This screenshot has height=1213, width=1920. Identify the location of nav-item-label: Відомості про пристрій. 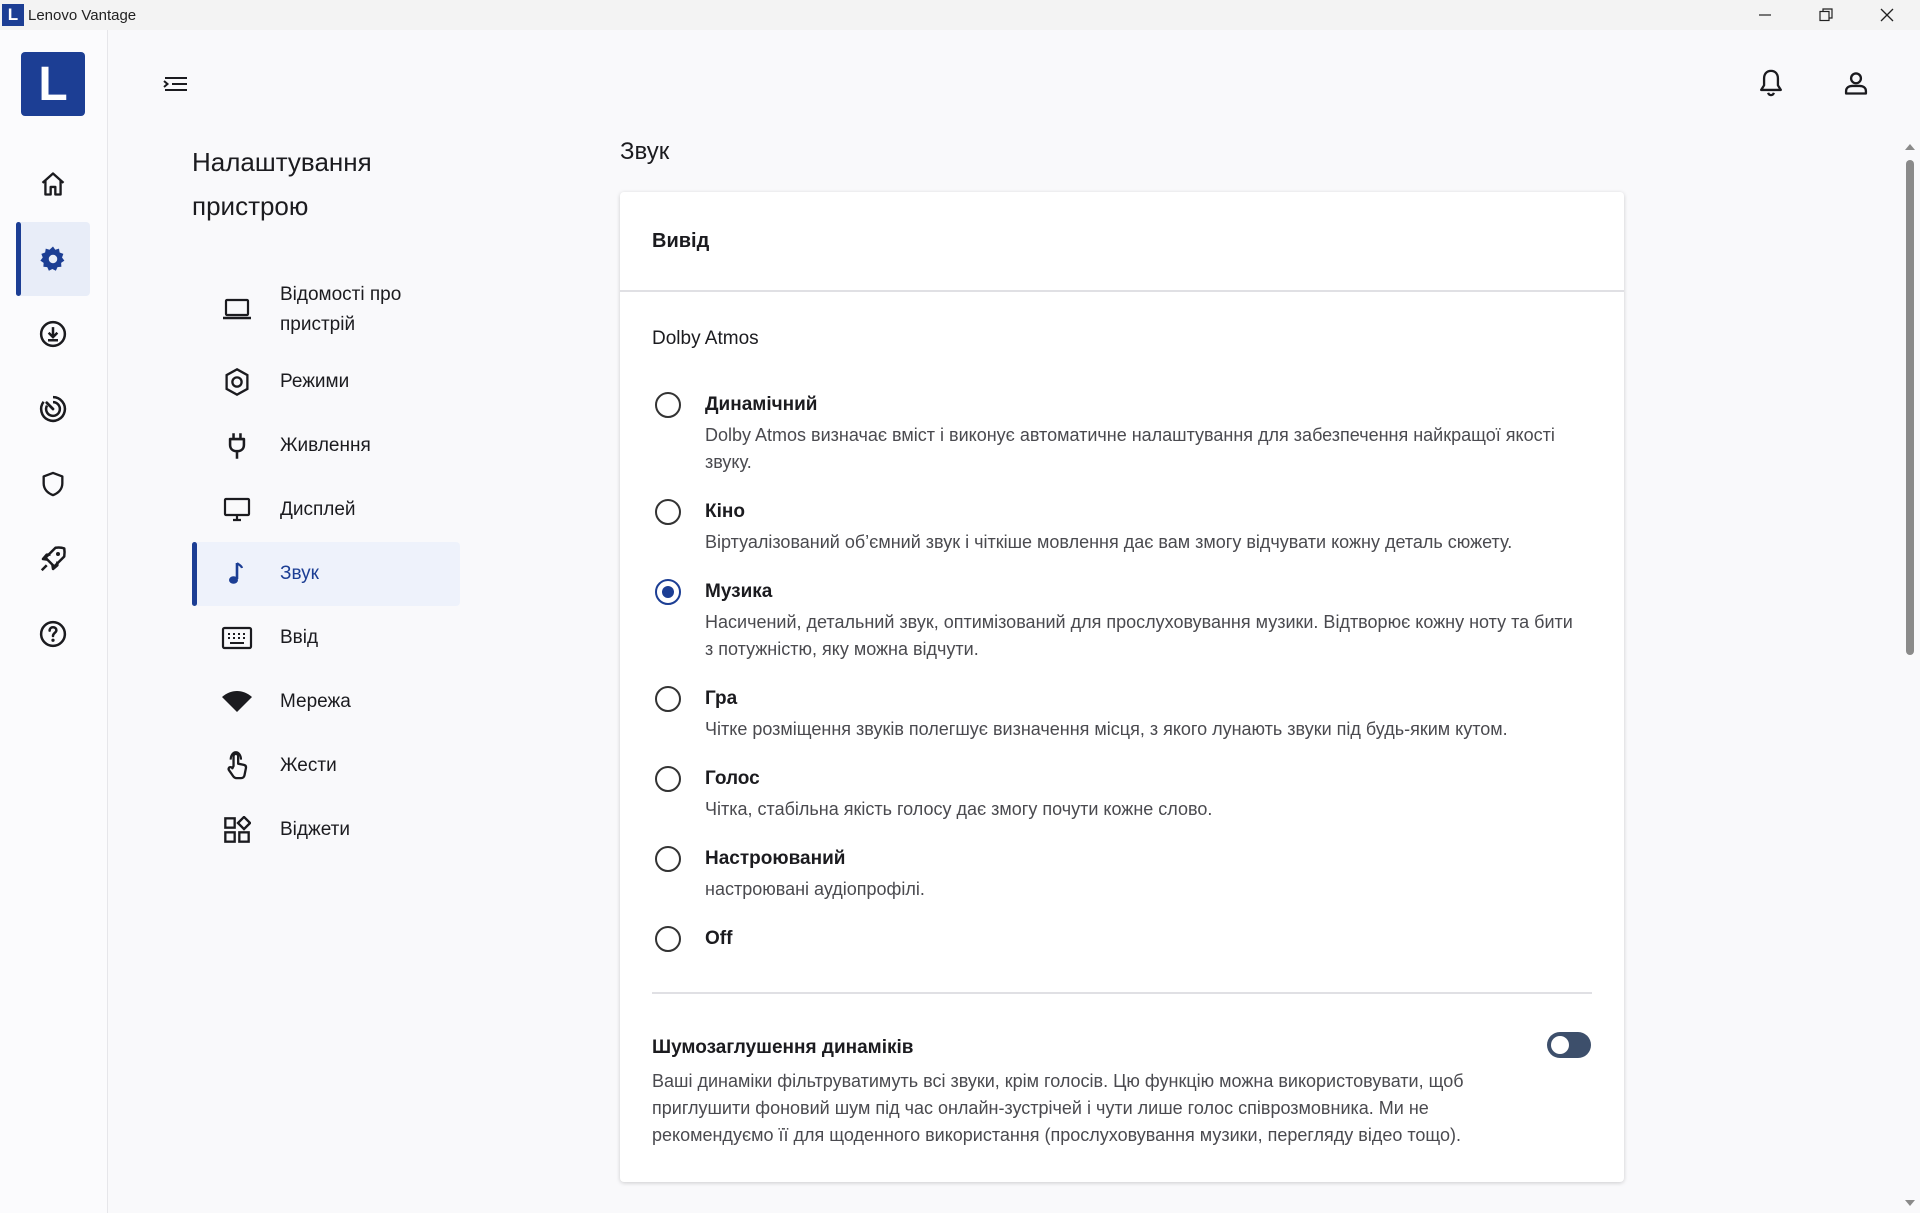
(341, 309).